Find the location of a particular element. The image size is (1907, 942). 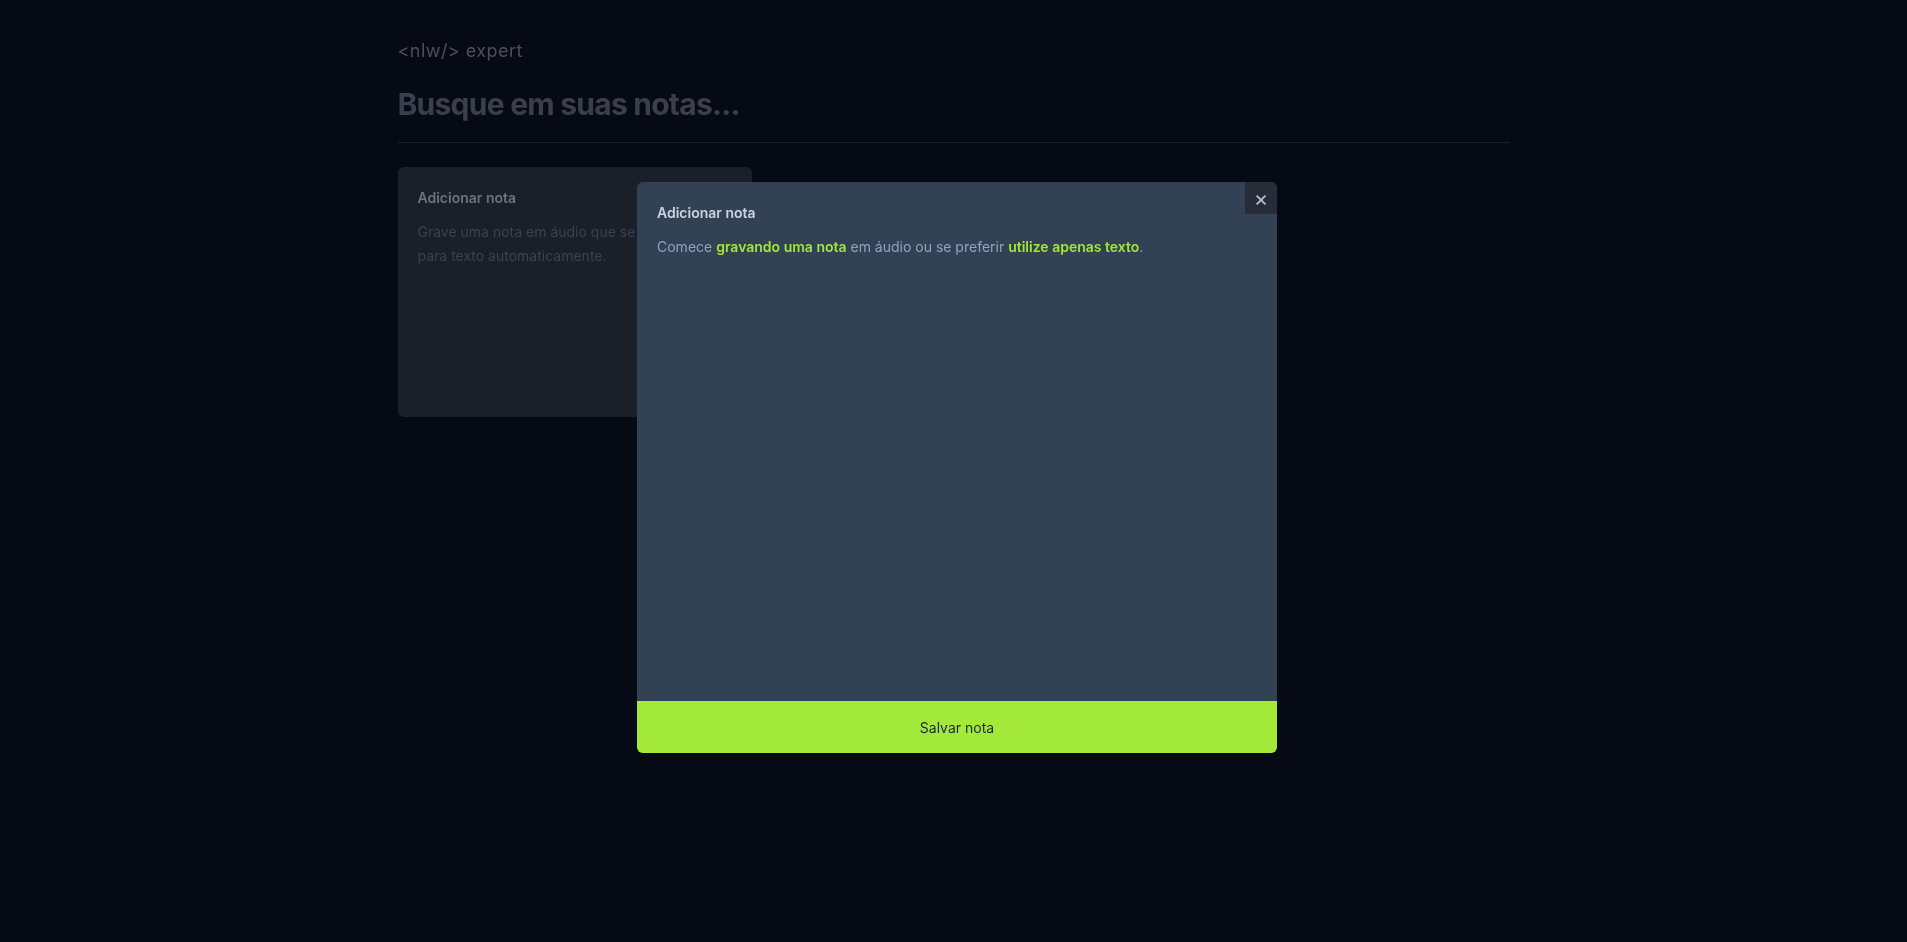

card-title: Adicionar nota is located at coordinates (467, 198).